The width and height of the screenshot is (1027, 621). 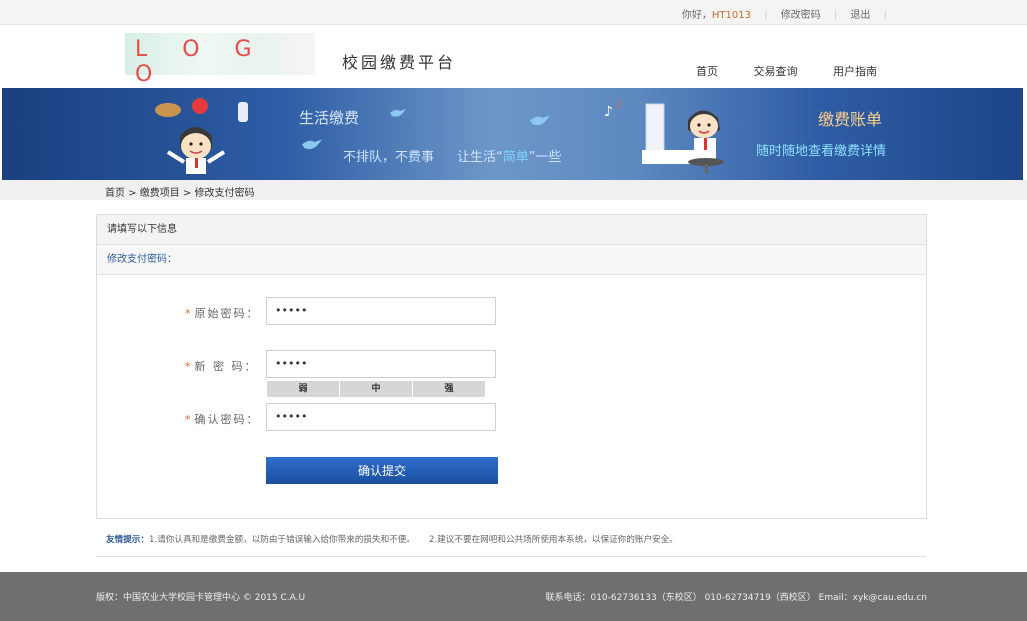 What do you see at coordinates (513, 12) in the screenshot?
I see `top-bar: 你好，HT1013 | 修改密码 | 退出 |` at bounding box center [513, 12].